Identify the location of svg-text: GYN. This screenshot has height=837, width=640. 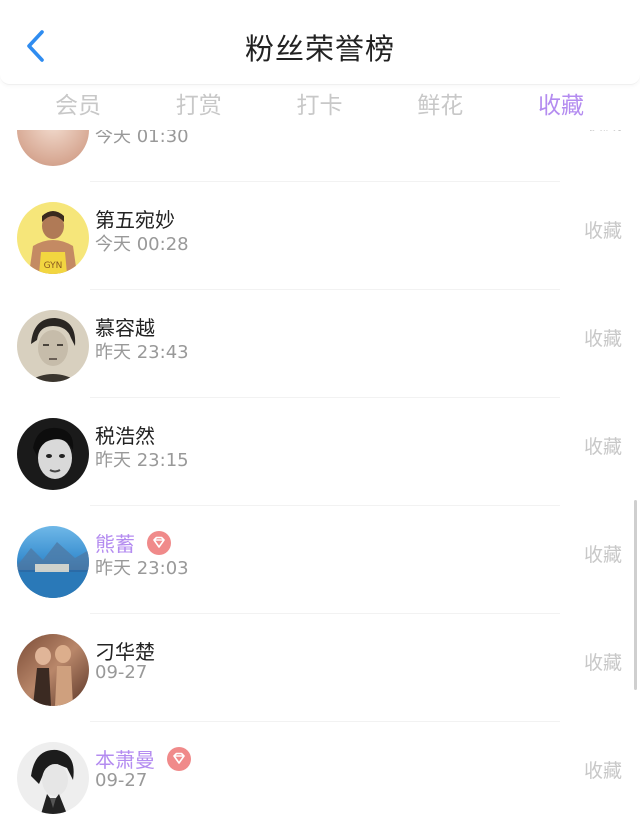
(53, 266).